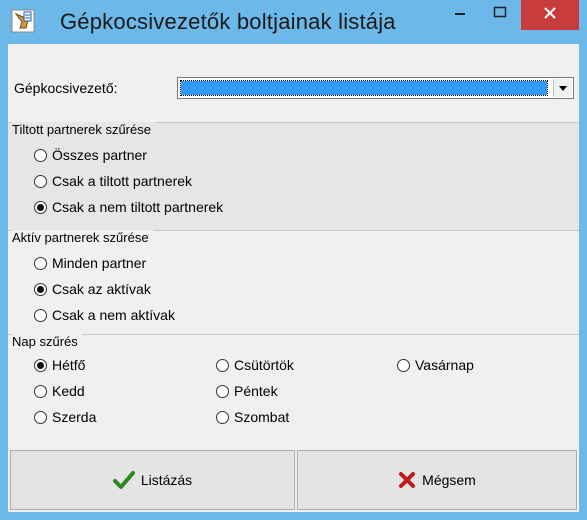 This screenshot has height=520, width=587. I want to click on cancel-button-label: Mégsem, so click(449, 480).